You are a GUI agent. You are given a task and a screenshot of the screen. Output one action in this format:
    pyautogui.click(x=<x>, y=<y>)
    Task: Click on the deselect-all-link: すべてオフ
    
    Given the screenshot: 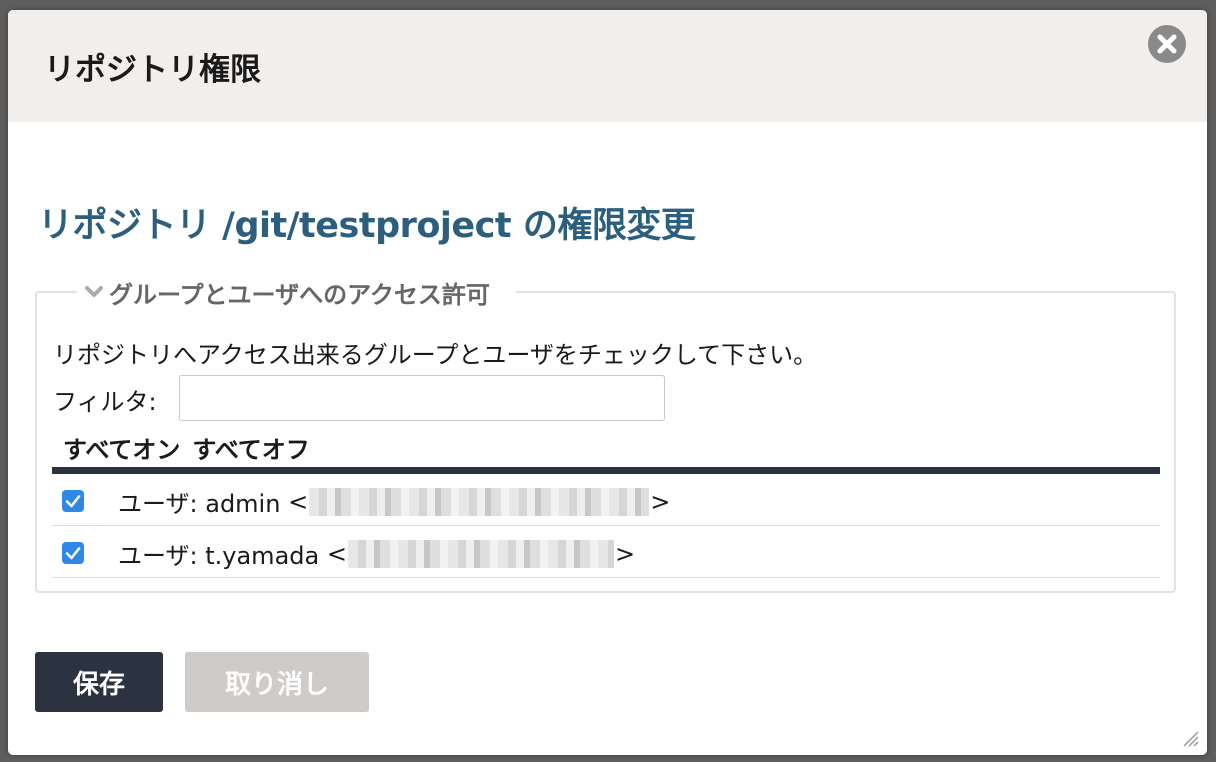 What is the action you would take?
    pyautogui.click(x=250, y=450)
    